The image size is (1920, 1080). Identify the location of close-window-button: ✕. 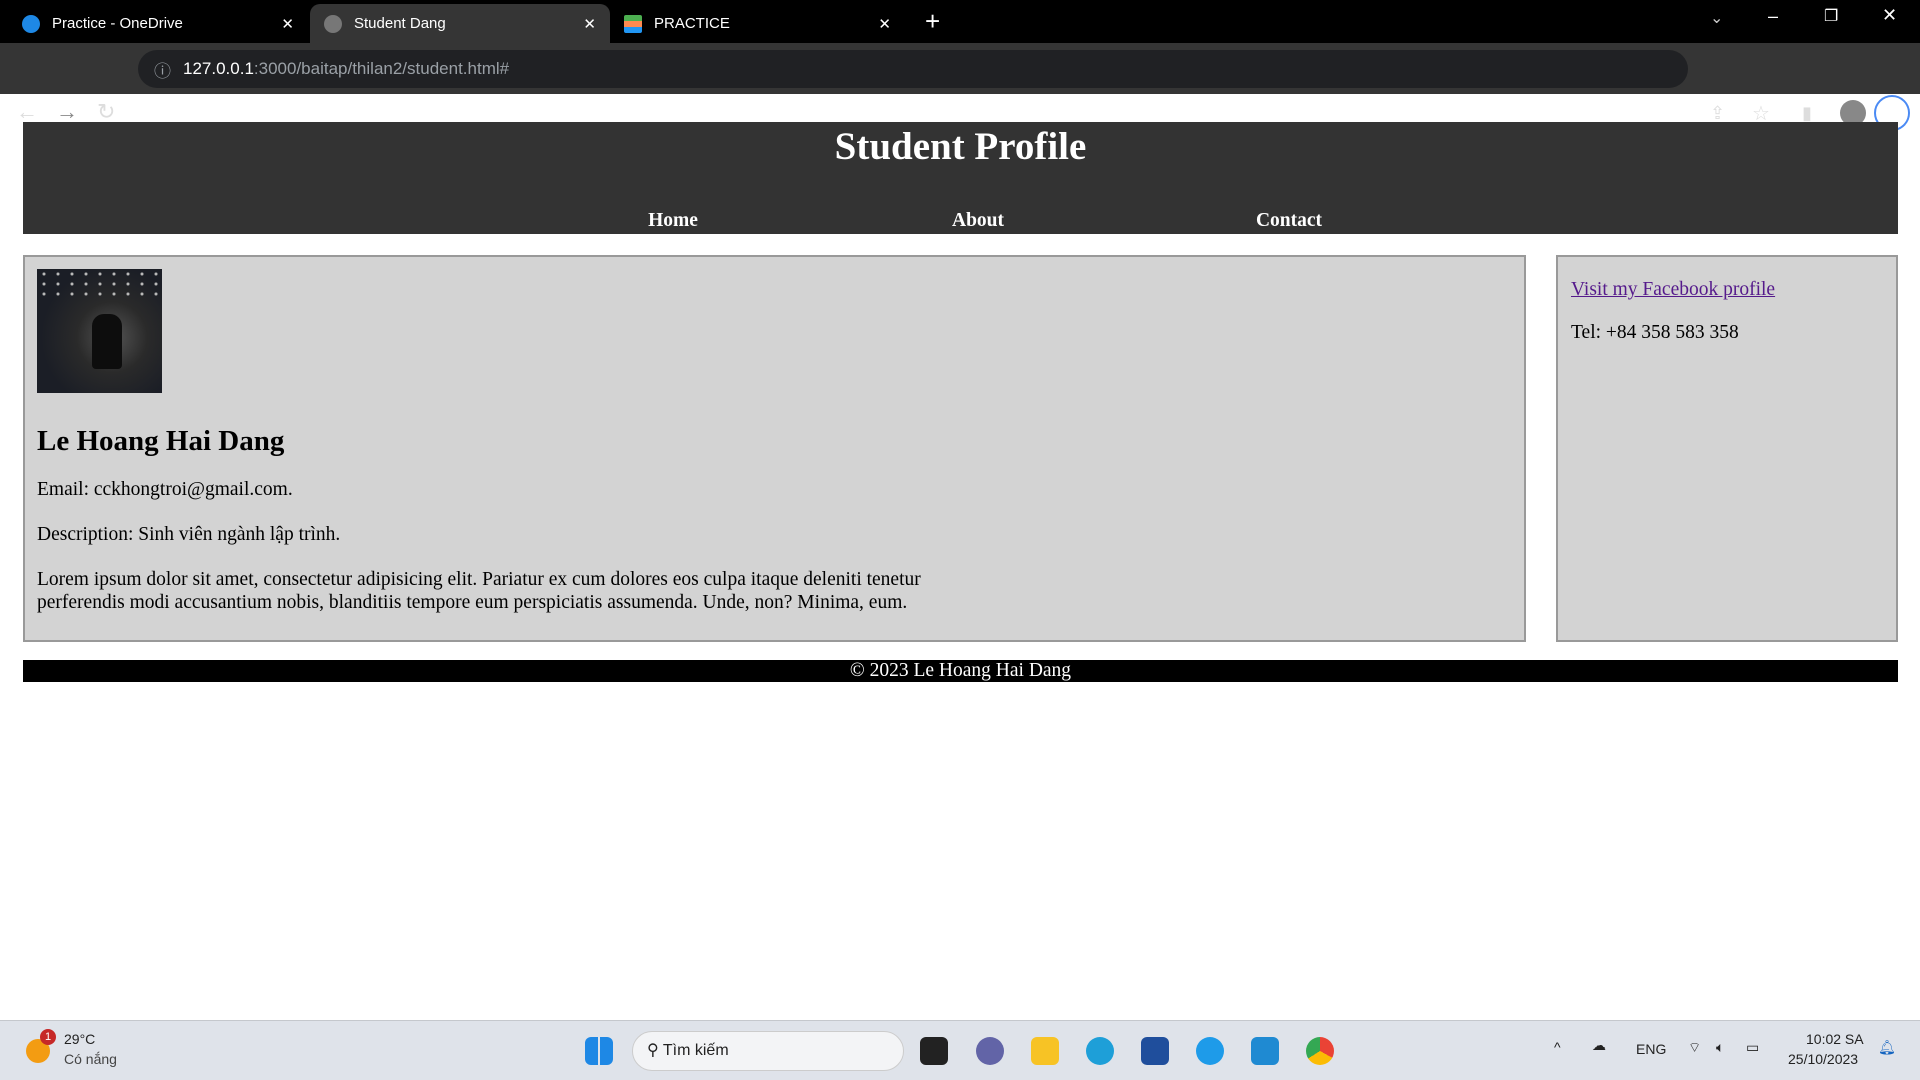
(1889, 15).